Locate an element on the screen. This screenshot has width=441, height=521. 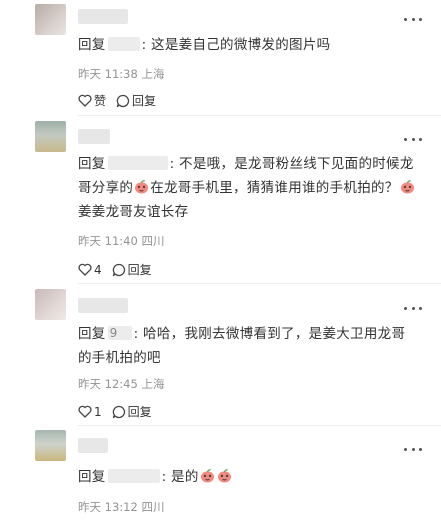
comment-time: 昨天 11:38 is located at coordinates (108, 74).